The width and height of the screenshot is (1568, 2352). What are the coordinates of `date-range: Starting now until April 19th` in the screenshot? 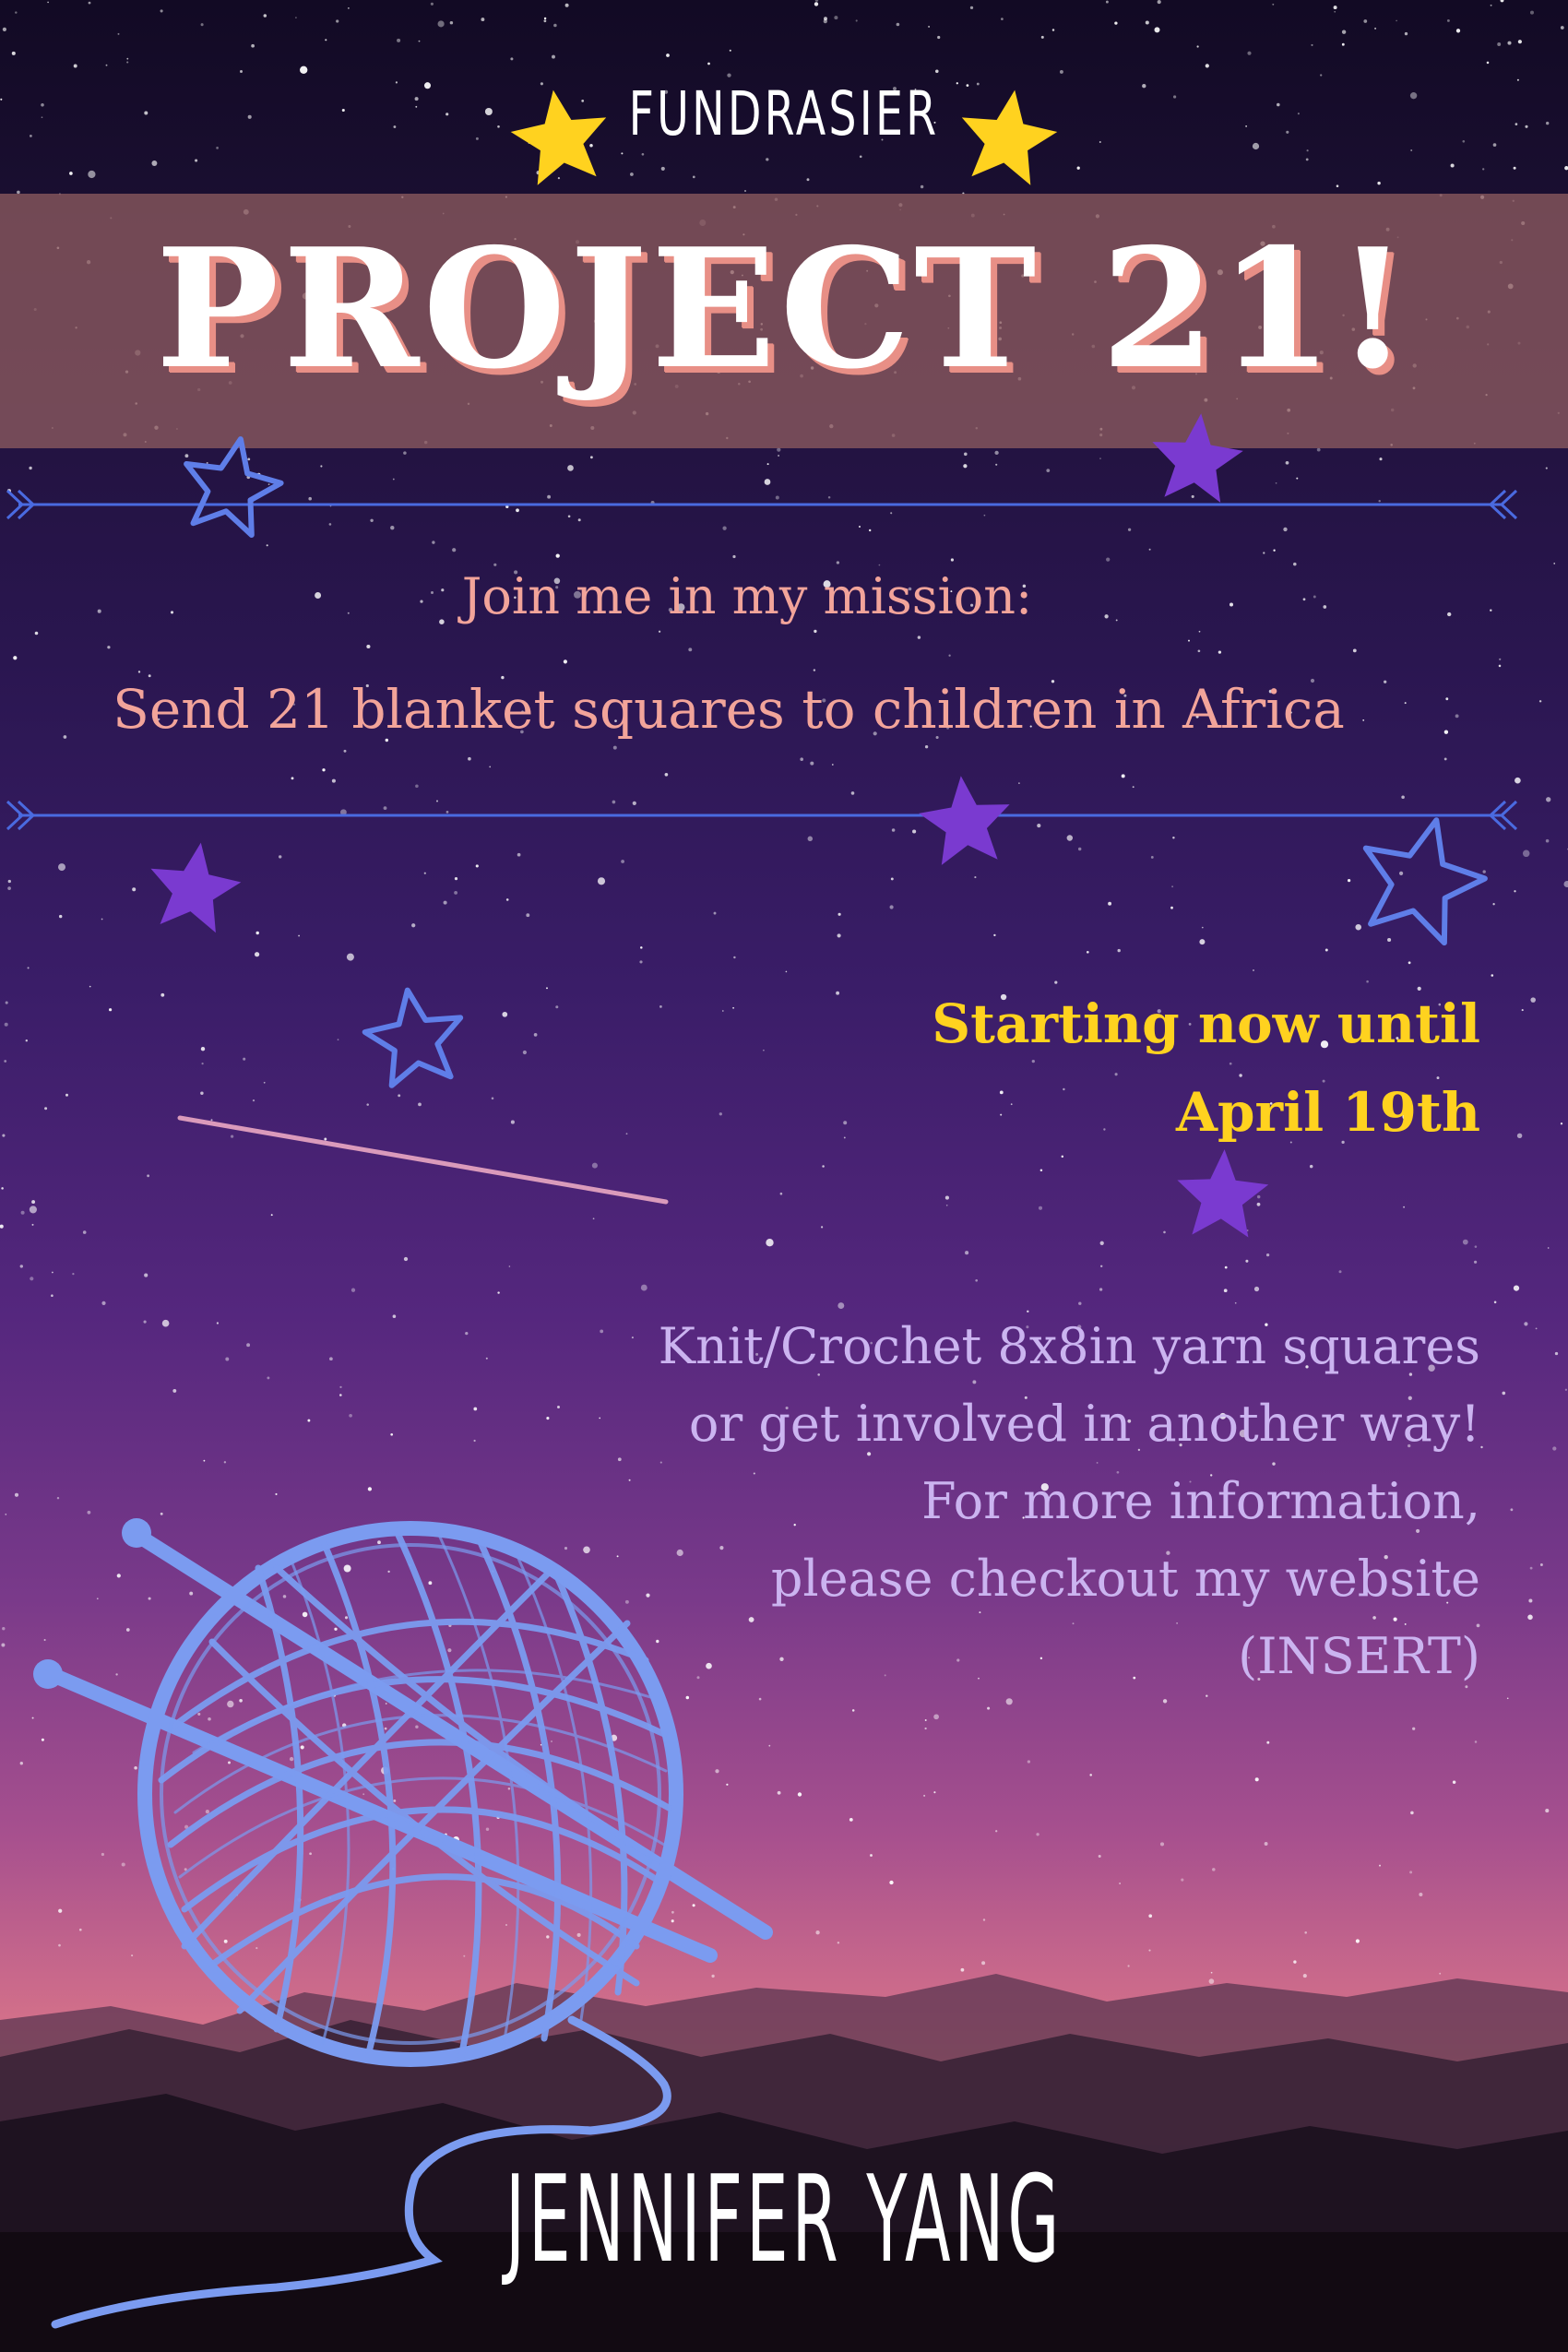 It's located at (1206, 1068).